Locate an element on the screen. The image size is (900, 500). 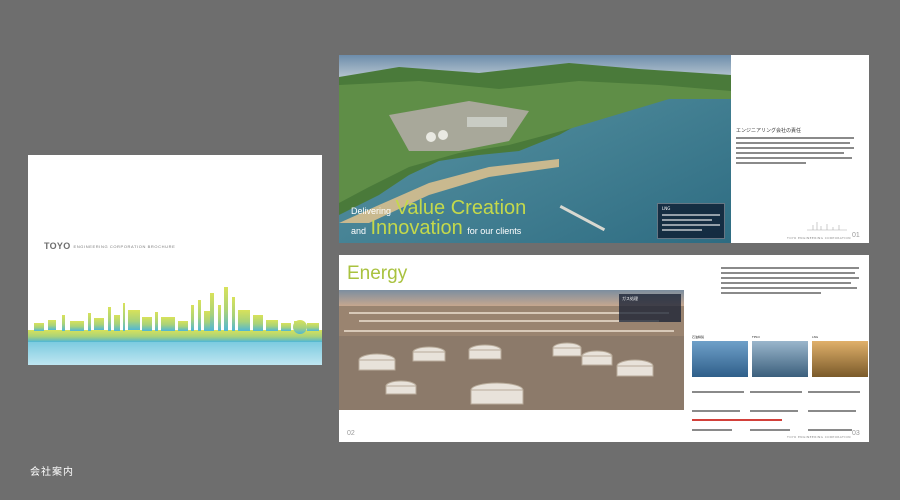
headline-suffix: for our clients is located at coordinates (494, 231).